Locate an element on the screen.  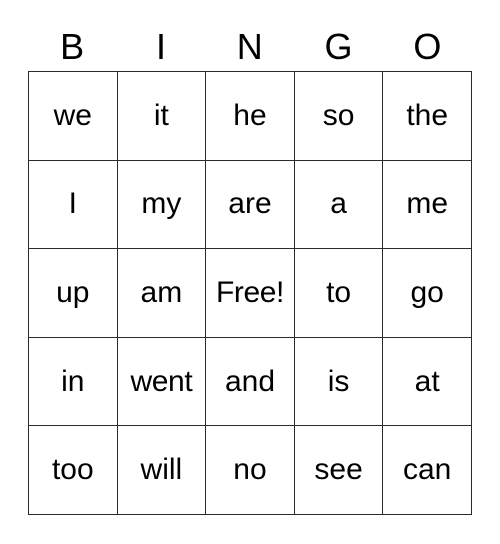
bingo-cell-n4-label: and is located at coordinates (250, 381).